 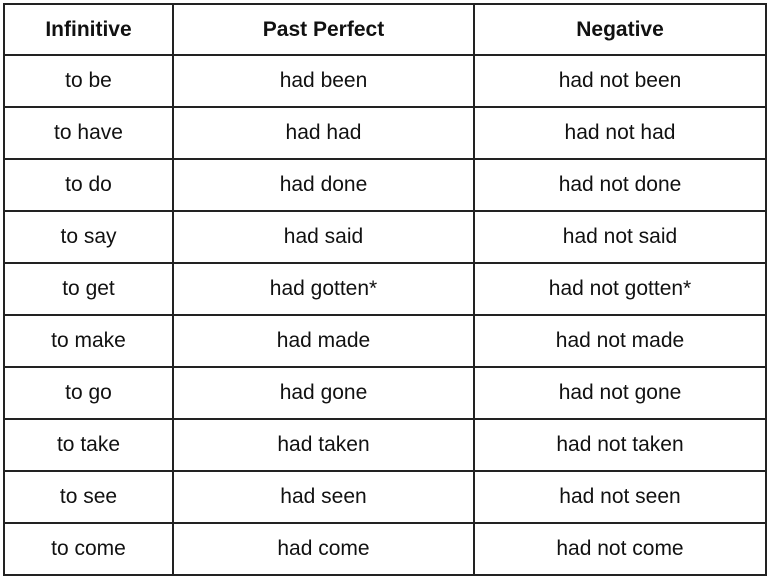 What do you see at coordinates (88, 341) in the screenshot?
I see `cell-infinitive: to make` at bounding box center [88, 341].